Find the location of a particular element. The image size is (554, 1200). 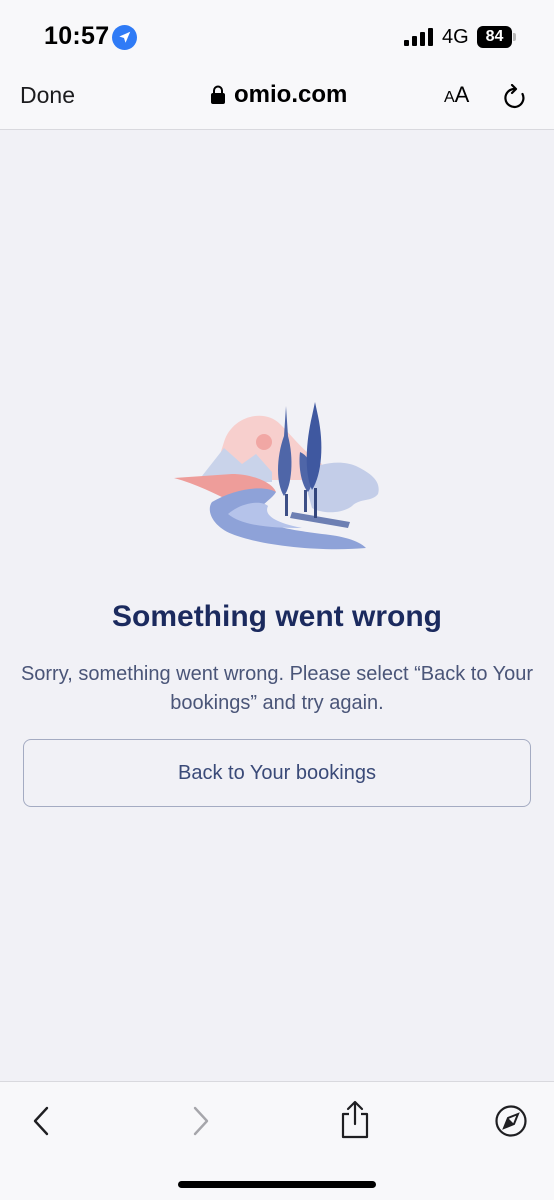

browser-top-bar: Done omio.com AA is located at coordinates (277, 100).